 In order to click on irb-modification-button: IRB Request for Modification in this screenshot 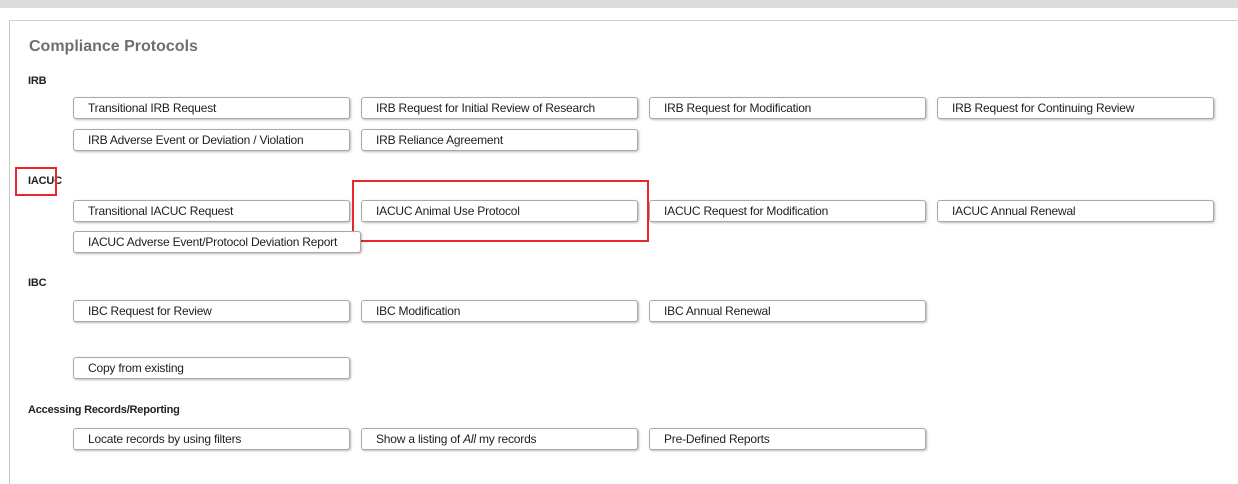, I will do `click(787, 108)`.